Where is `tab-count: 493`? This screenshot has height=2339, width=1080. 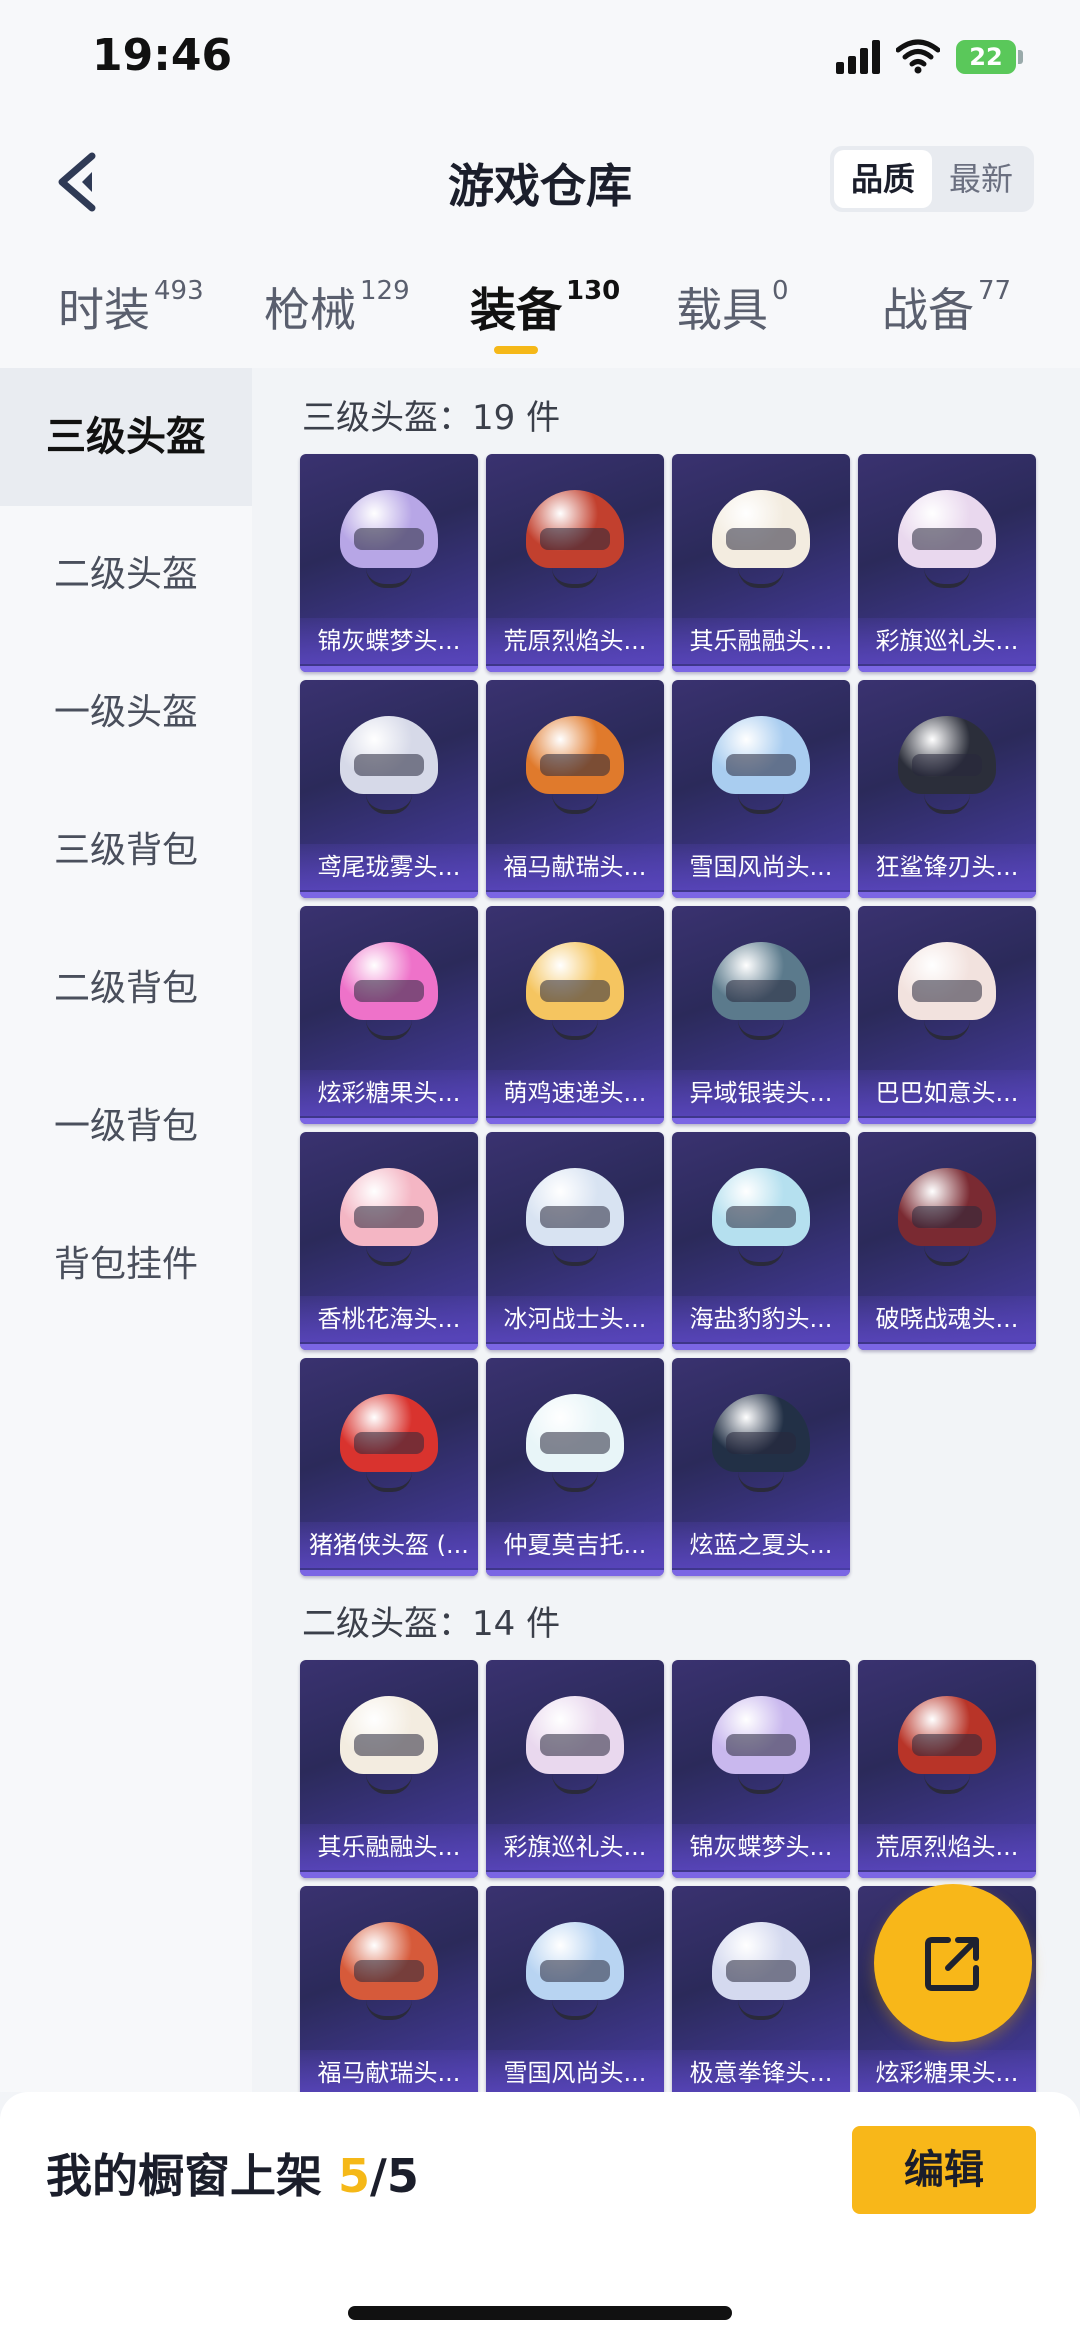
tab-count: 493 is located at coordinates (179, 291).